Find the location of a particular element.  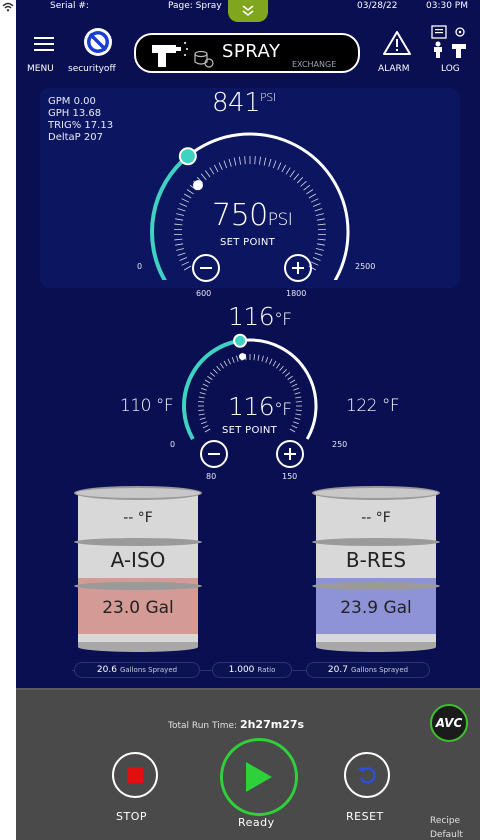

tank-b-name: B-RES is located at coordinates (376, 560).